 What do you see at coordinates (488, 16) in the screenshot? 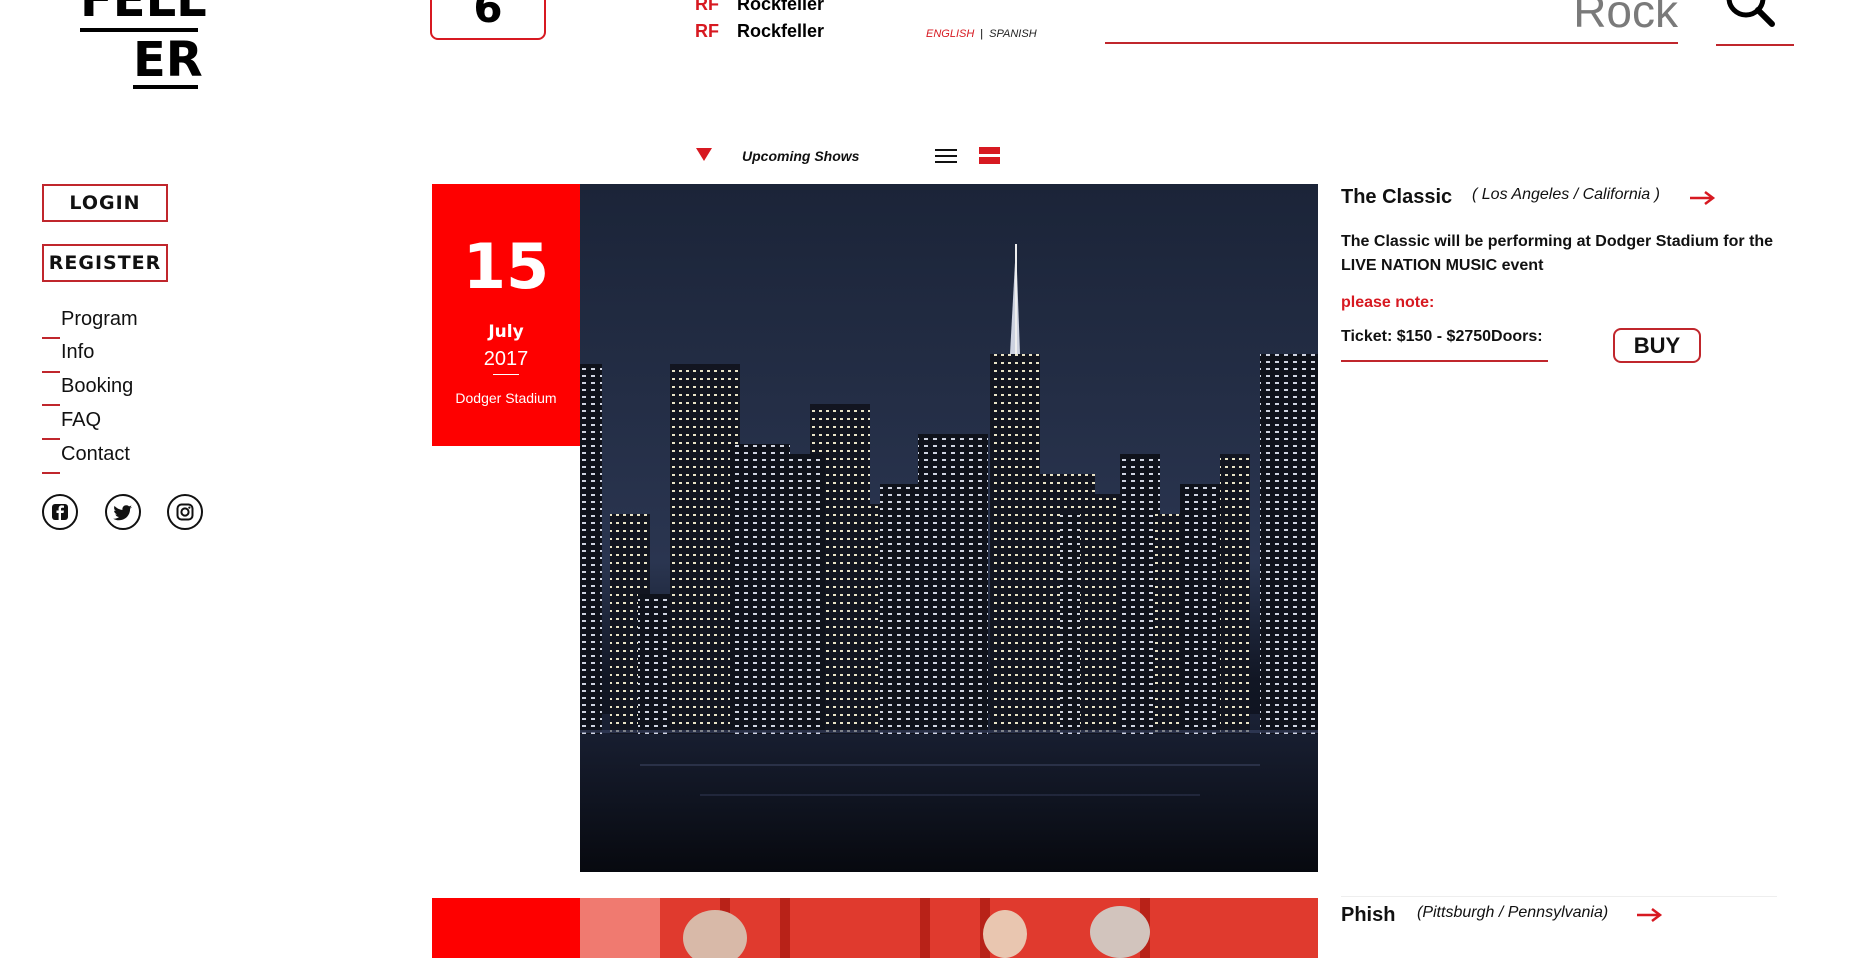
I see `date-badge-value: 6` at bounding box center [488, 16].